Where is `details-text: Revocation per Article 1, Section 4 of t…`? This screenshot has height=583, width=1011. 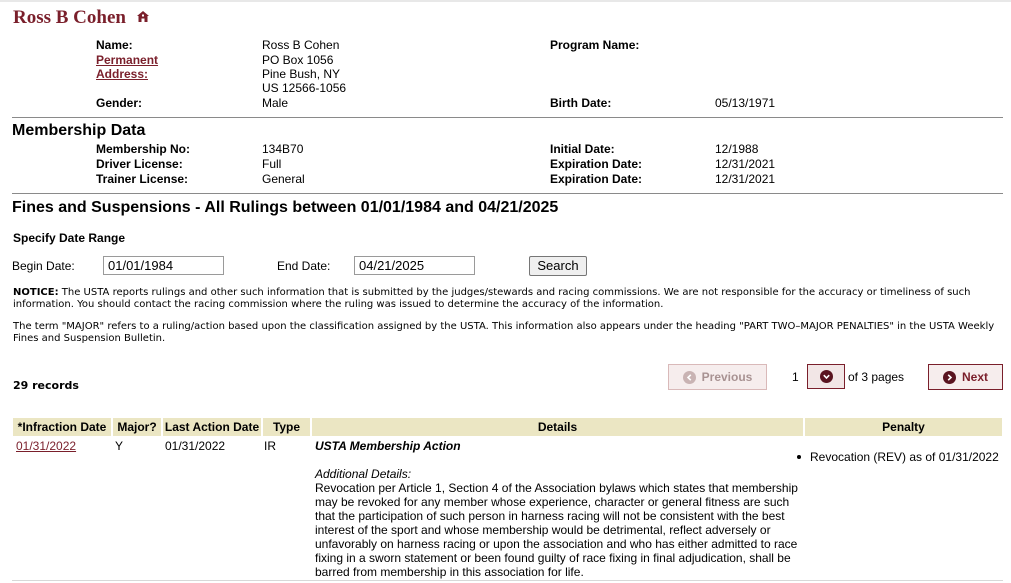 details-text: Revocation per Article 1, Section 4 of t… is located at coordinates (556, 530).